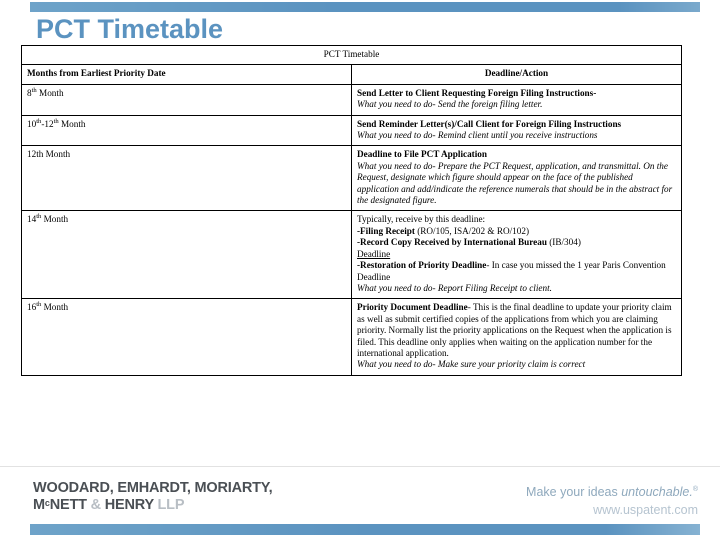  I want to click on footer-divider, so click(360, 466).